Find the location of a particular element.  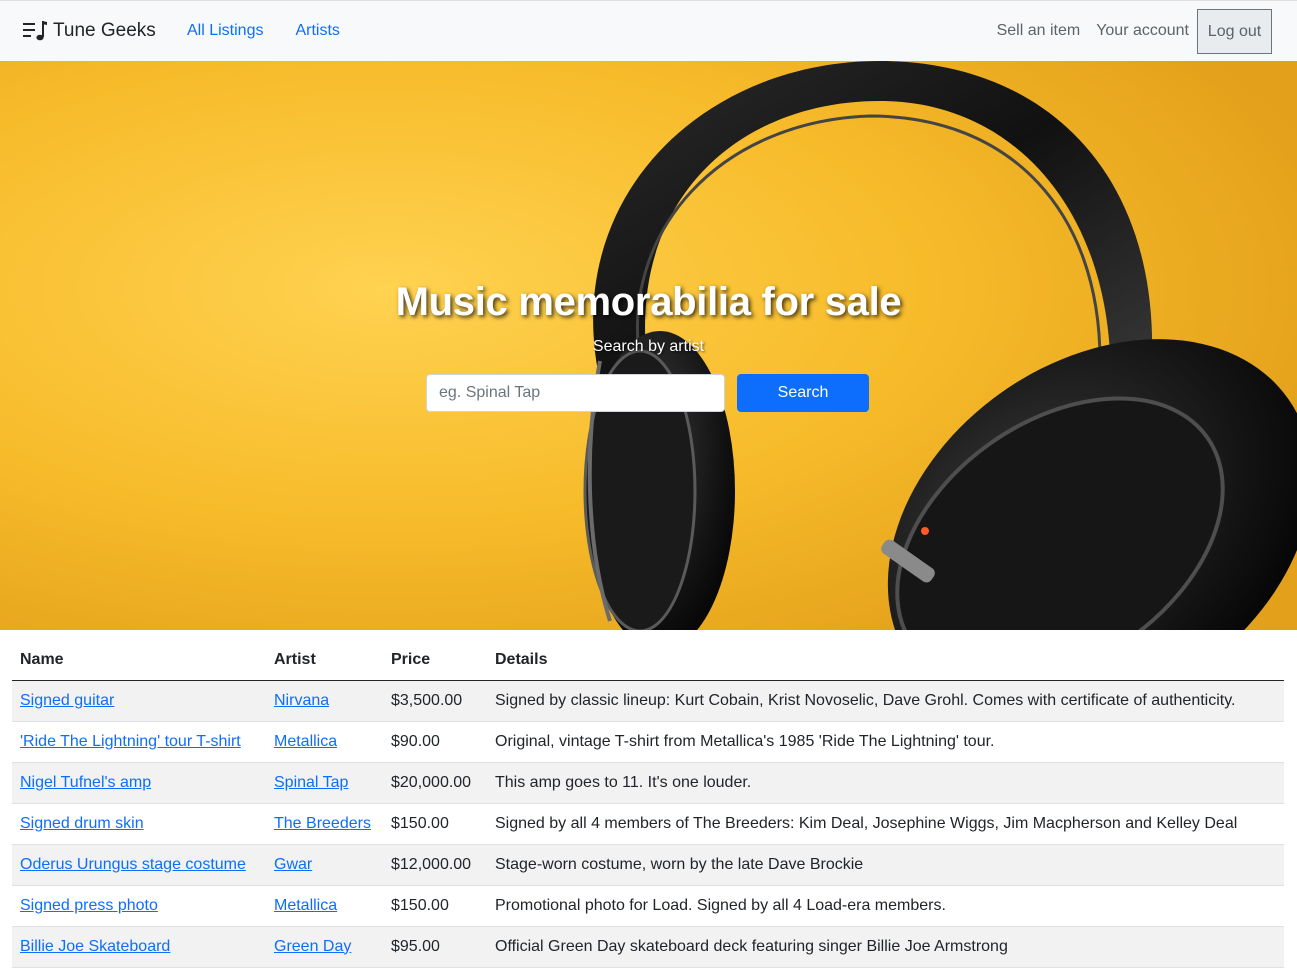

item-name-link: Signed guitar is located at coordinates (67, 700).